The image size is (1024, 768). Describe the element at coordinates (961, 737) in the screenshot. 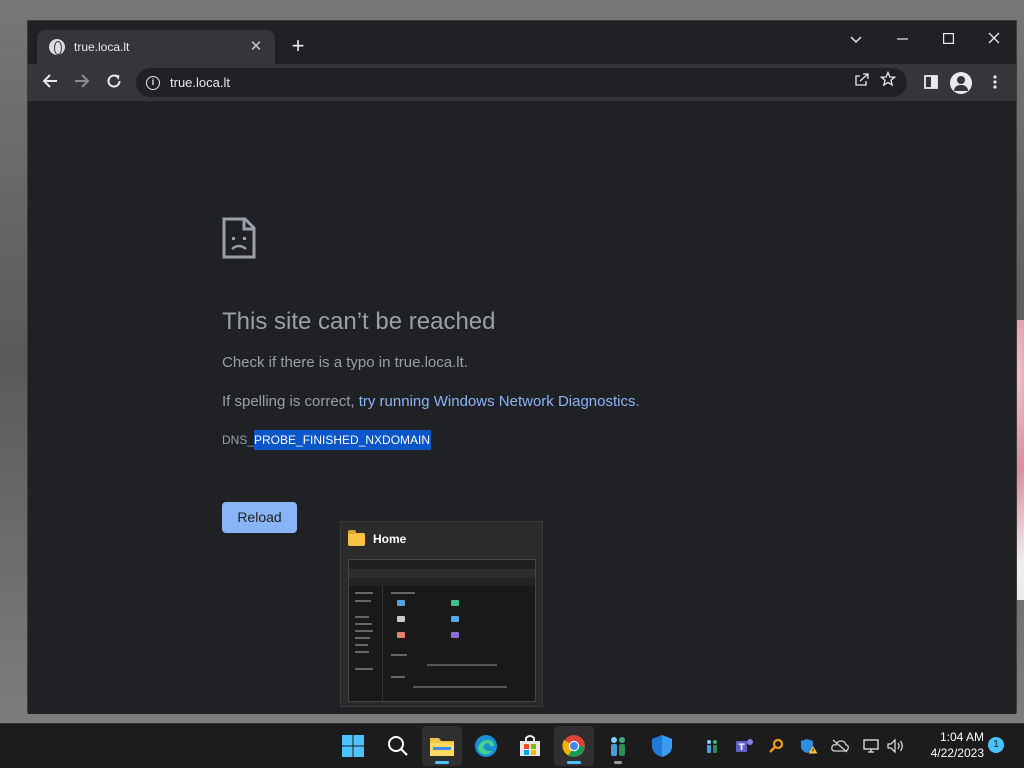

I see `clock-time: 1:04 AM` at that location.